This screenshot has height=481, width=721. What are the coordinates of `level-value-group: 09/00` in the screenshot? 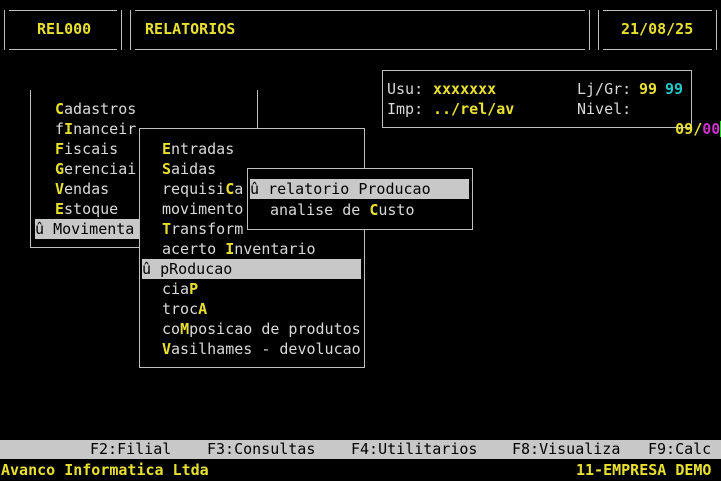 It's located at (680, 118).